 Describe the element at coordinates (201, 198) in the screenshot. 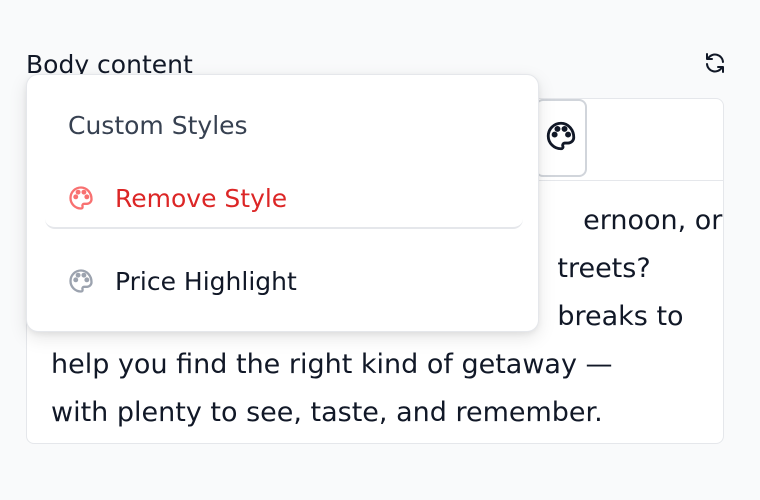

I see `menu-item-label: Remove Style` at that location.